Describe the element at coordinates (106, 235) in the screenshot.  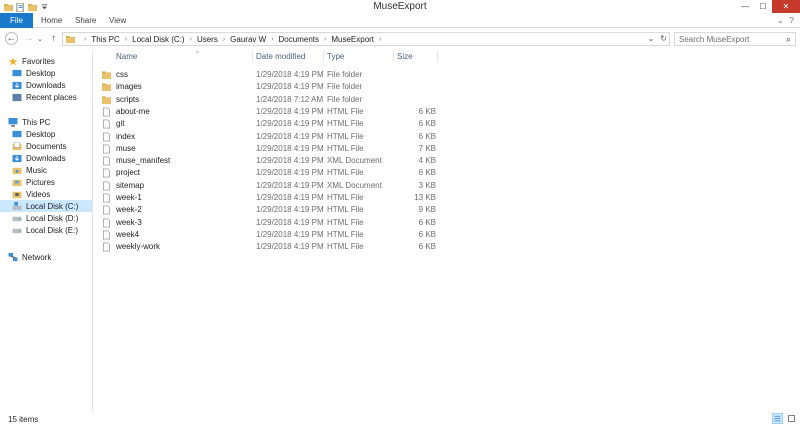
I see `file-icon` at that location.